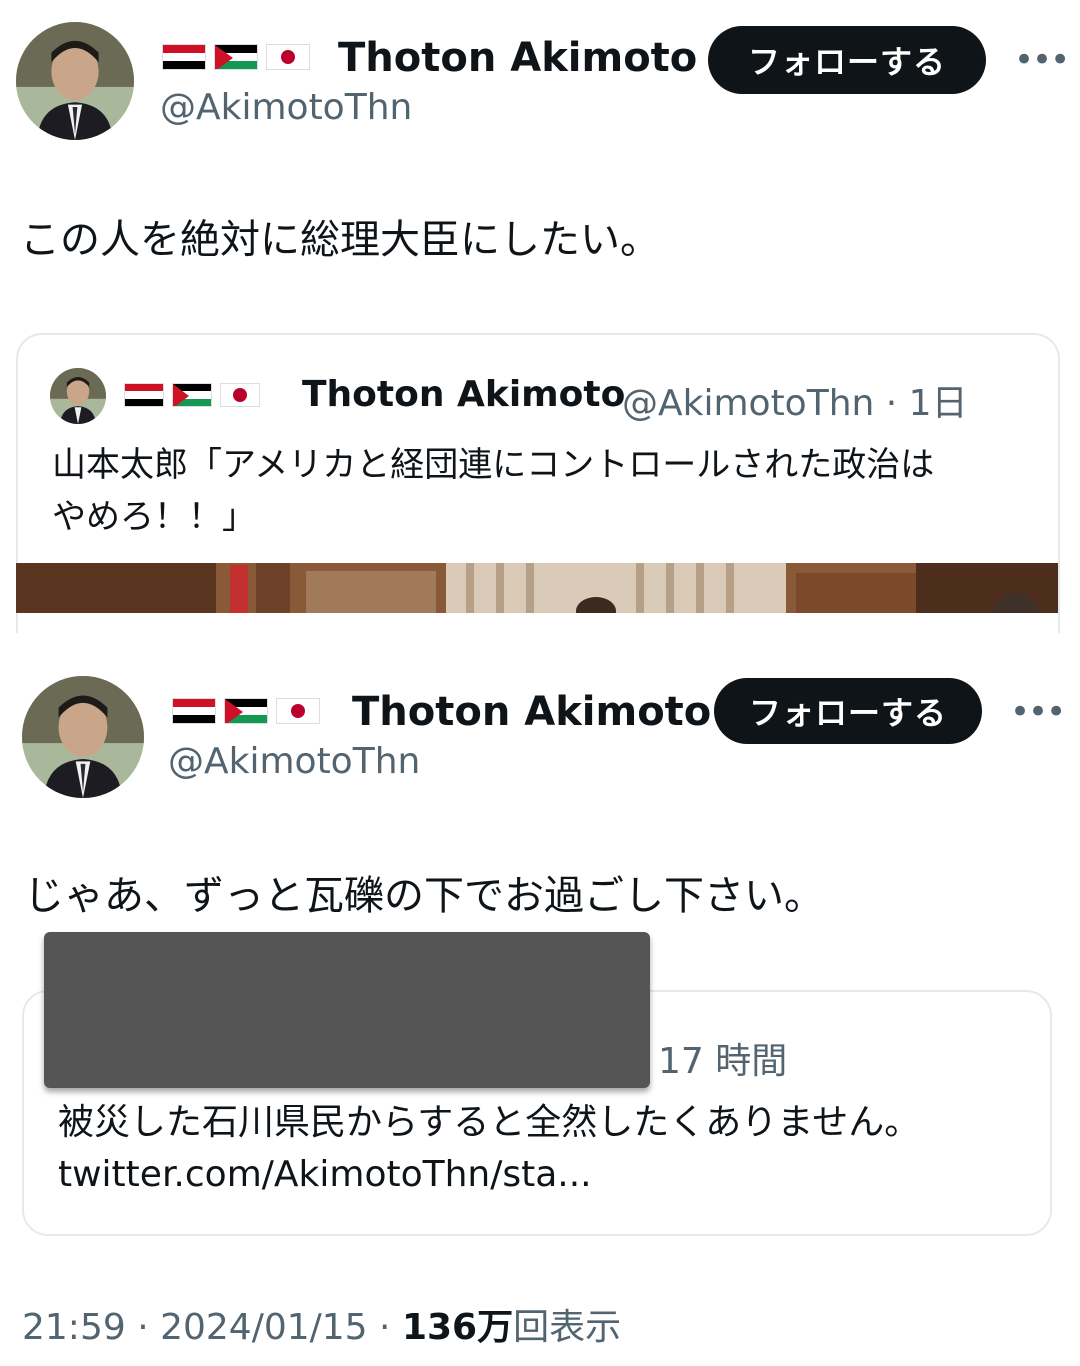 This screenshot has height=1366, width=1080. I want to click on media-preview, so click(537, 588).